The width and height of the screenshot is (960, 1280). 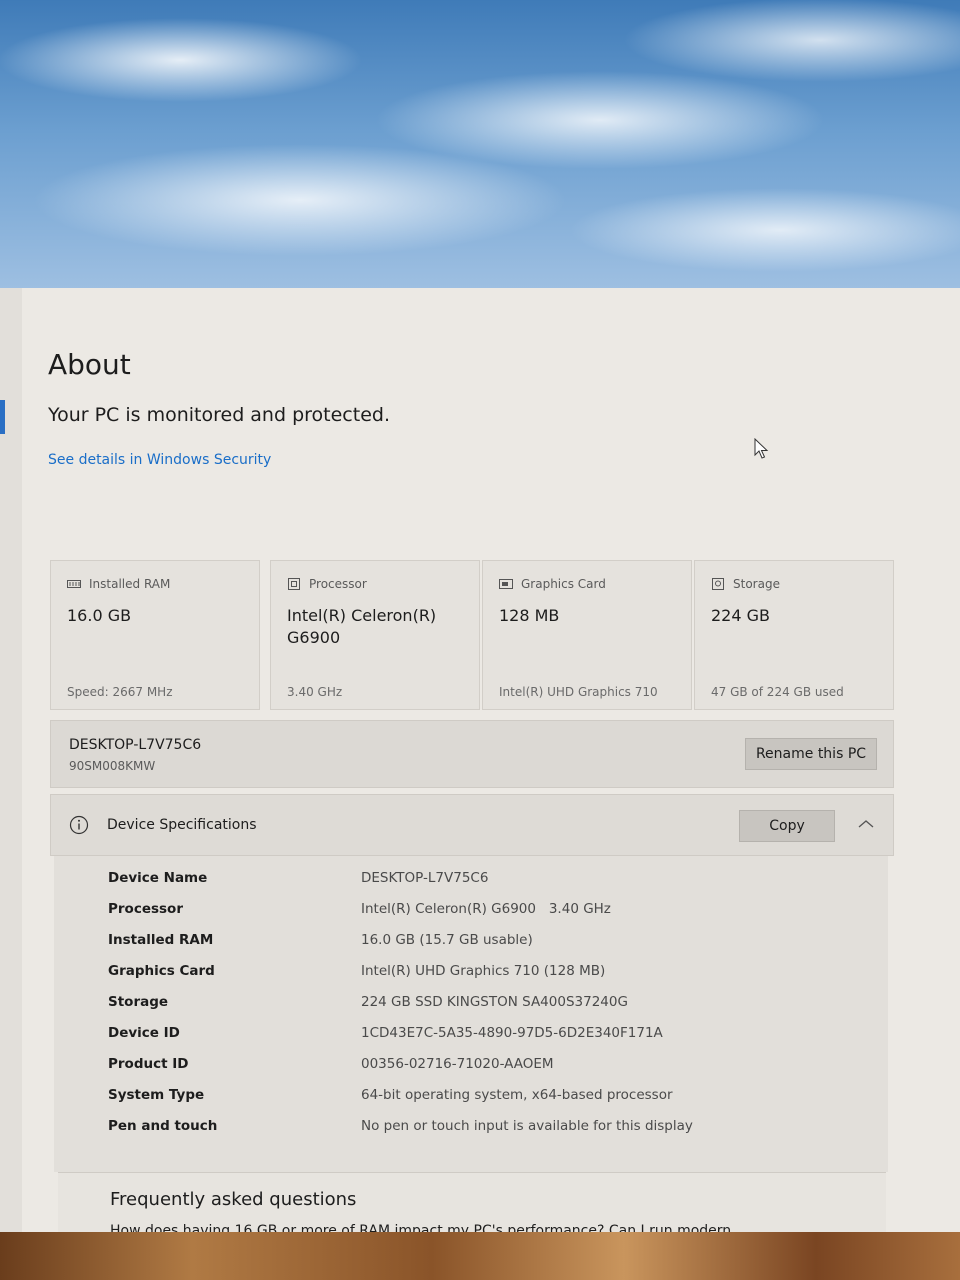 I want to click on tile-value: 16.0 GB, so click(x=99, y=615).